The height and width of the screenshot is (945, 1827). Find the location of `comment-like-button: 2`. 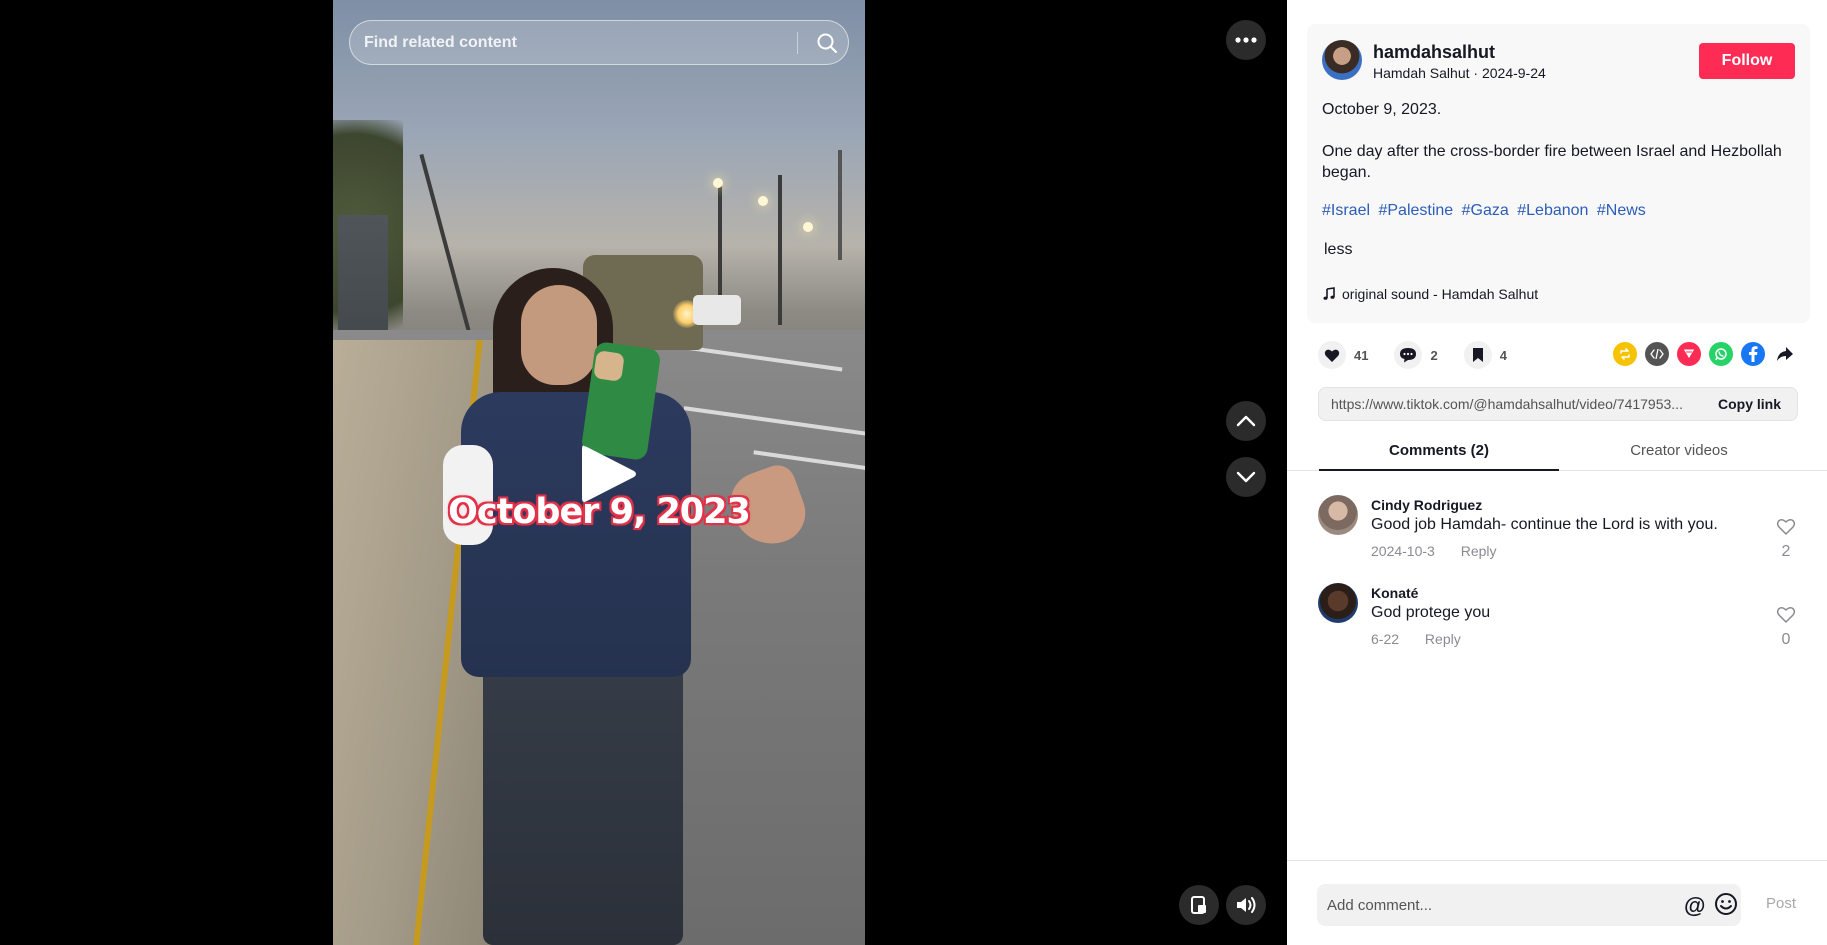

comment-like-button: 2 is located at coordinates (1786, 539).